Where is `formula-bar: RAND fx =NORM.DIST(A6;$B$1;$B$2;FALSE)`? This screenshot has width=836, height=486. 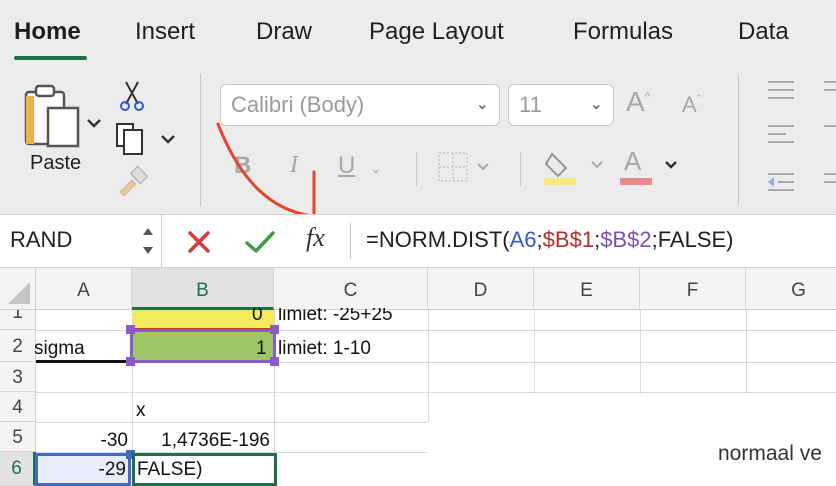 formula-bar: RAND fx =NORM.DIST(A6;$B$1;$B$2;FALSE) is located at coordinates (418, 241).